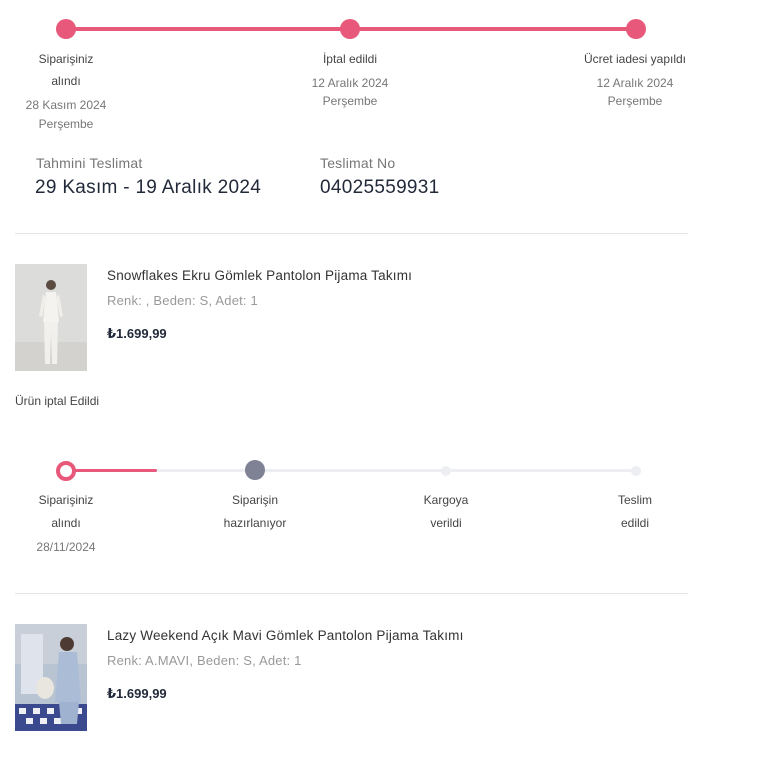 The image size is (768, 768). I want to click on estimated-delivery-label: Tahmini Teslimat, so click(89, 163).